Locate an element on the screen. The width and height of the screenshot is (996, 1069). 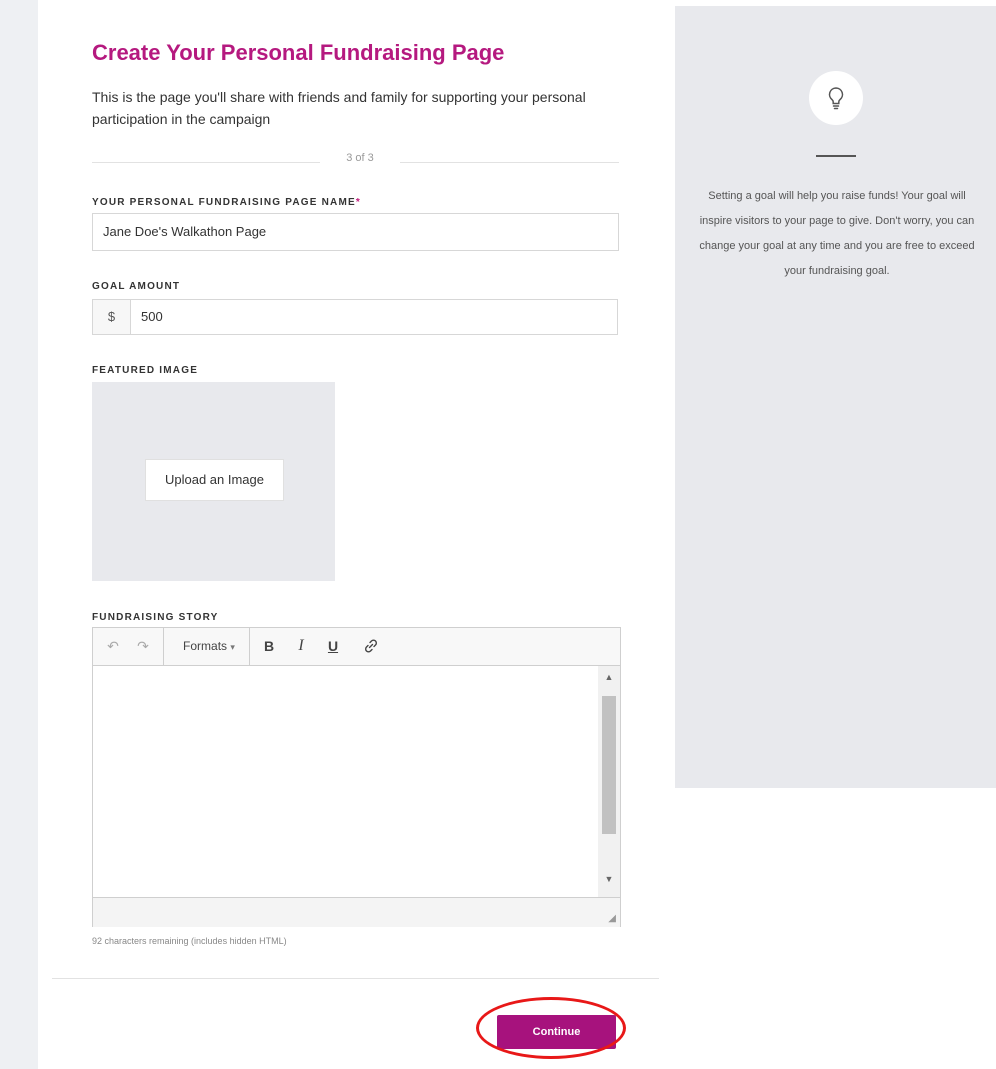
resize-handle-icon: ◢ is located at coordinates (612, 918).